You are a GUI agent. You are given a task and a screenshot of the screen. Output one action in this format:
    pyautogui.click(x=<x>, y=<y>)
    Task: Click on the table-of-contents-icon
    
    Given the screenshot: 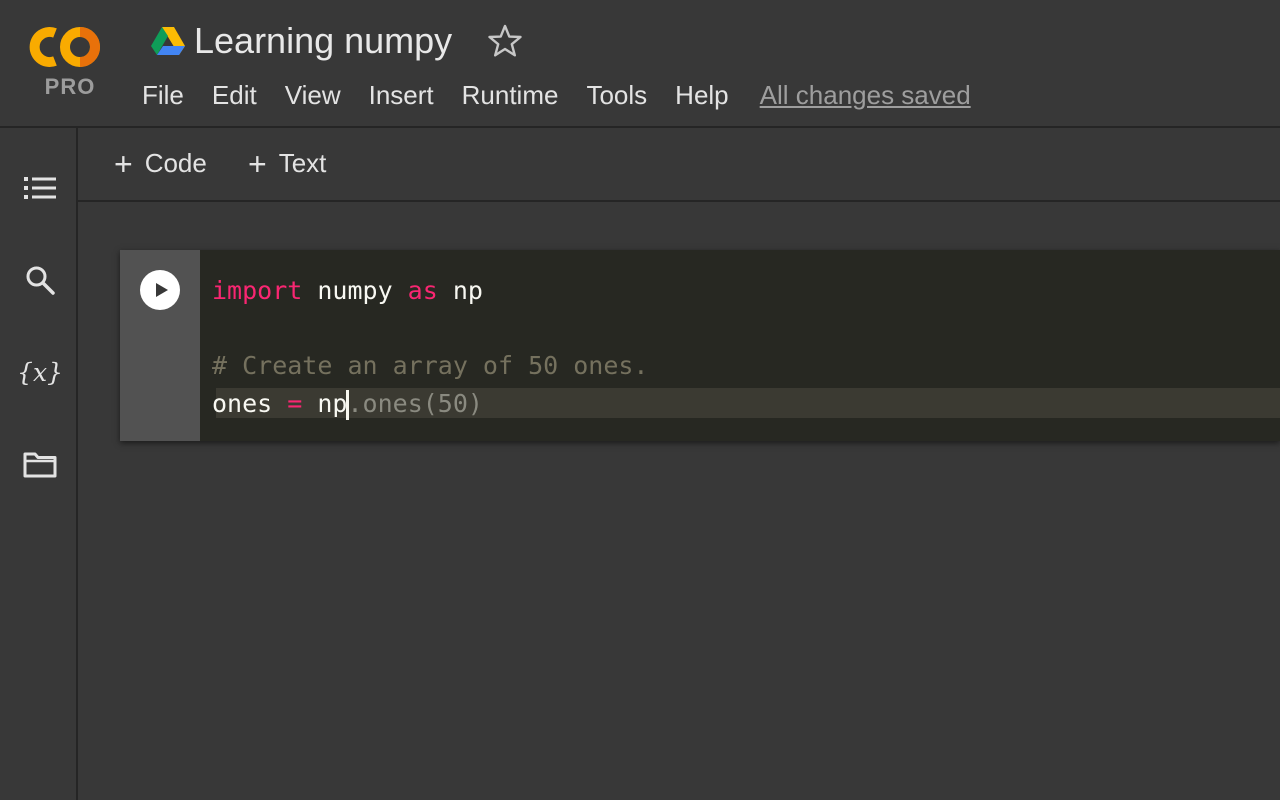 What is the action you would take?
    pyautogui.click(x=40, y=188)
    